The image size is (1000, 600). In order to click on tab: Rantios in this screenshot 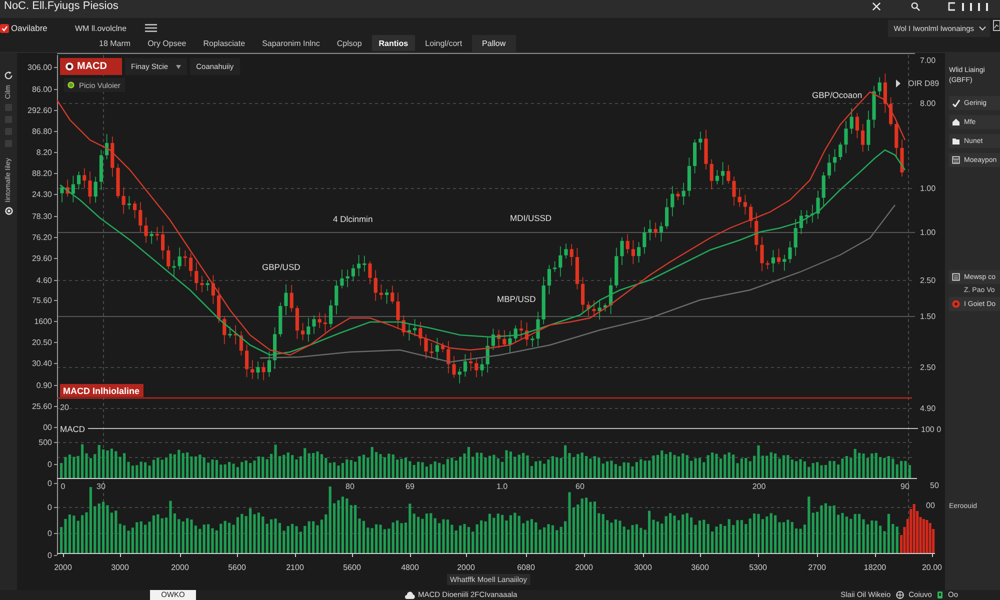, I will do `click(394, 43)`.